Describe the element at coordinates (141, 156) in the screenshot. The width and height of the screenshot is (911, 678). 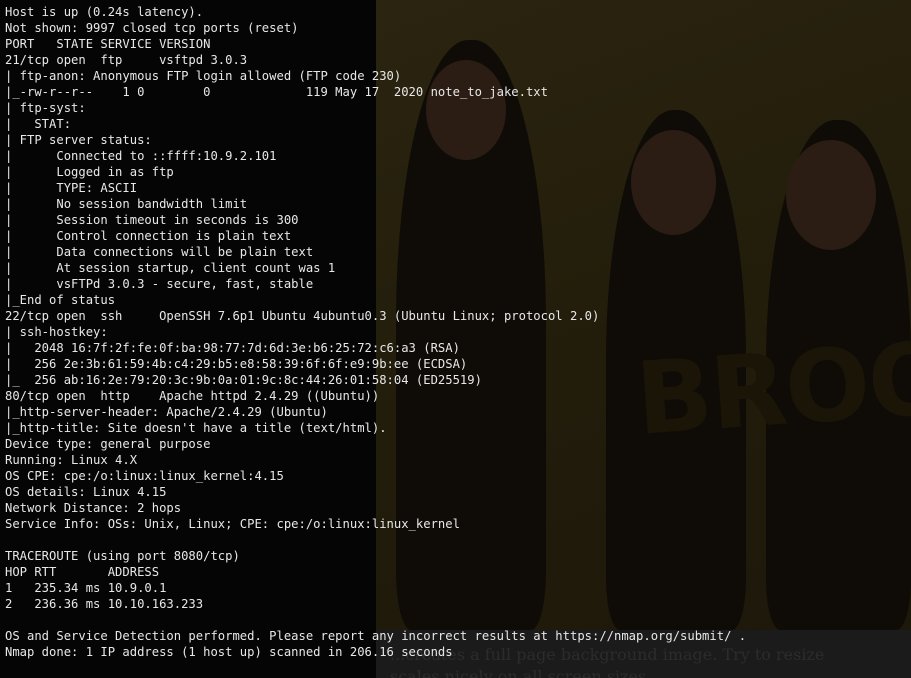
I see `terminal-line: | Connected to ::ffff:10.9.2.101` at that location.